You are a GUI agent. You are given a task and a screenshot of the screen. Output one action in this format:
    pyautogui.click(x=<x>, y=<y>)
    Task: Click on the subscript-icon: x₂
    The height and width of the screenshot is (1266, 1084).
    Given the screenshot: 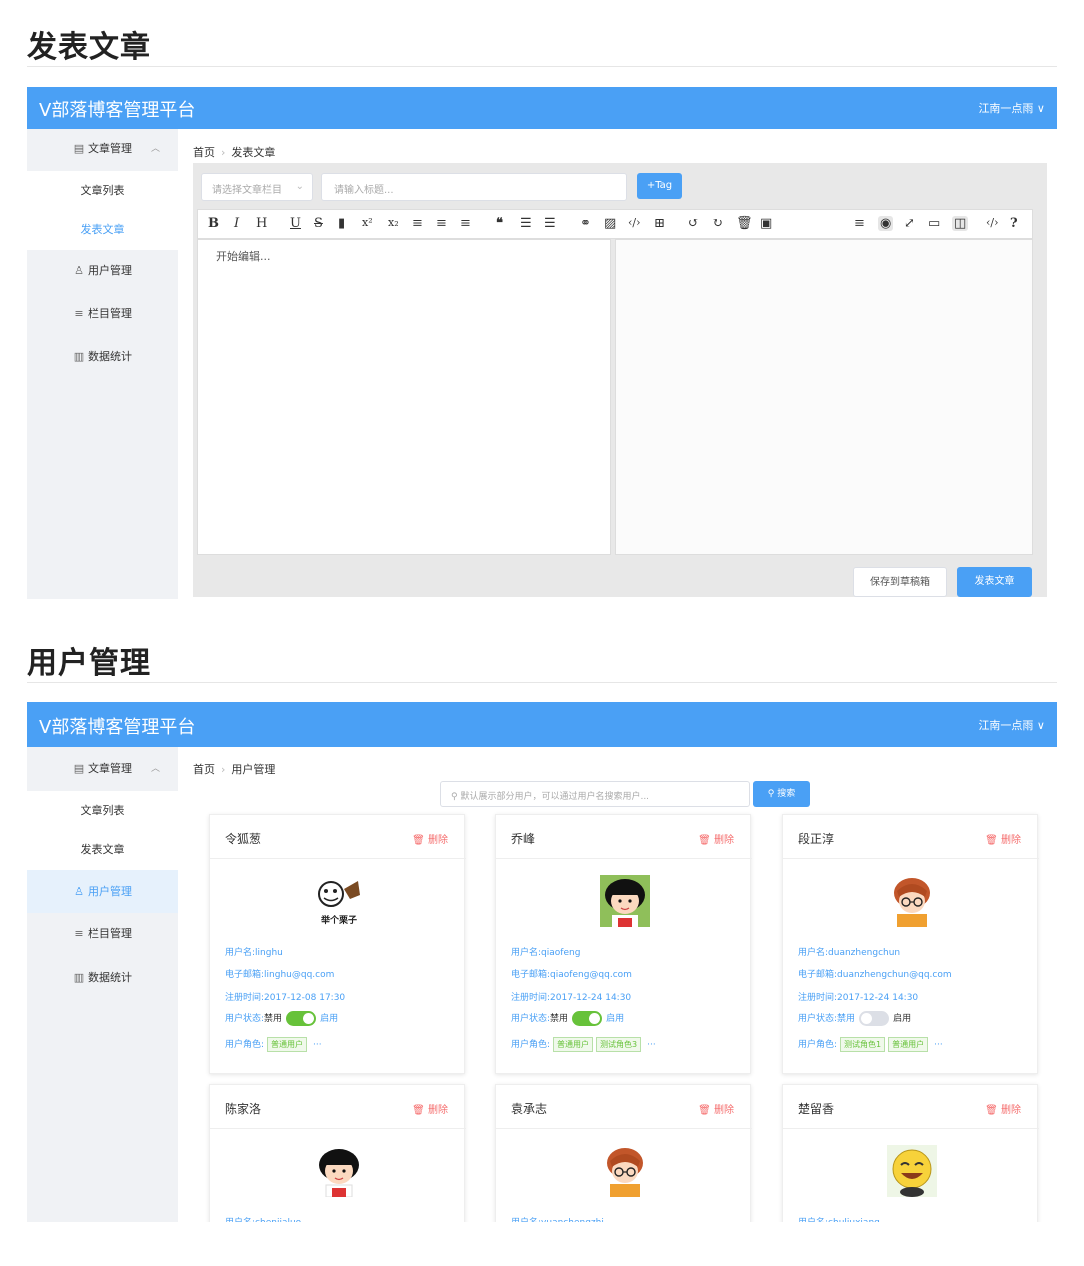 What is the action you would take?
    pyautogui.click(x=393, y=222)
    